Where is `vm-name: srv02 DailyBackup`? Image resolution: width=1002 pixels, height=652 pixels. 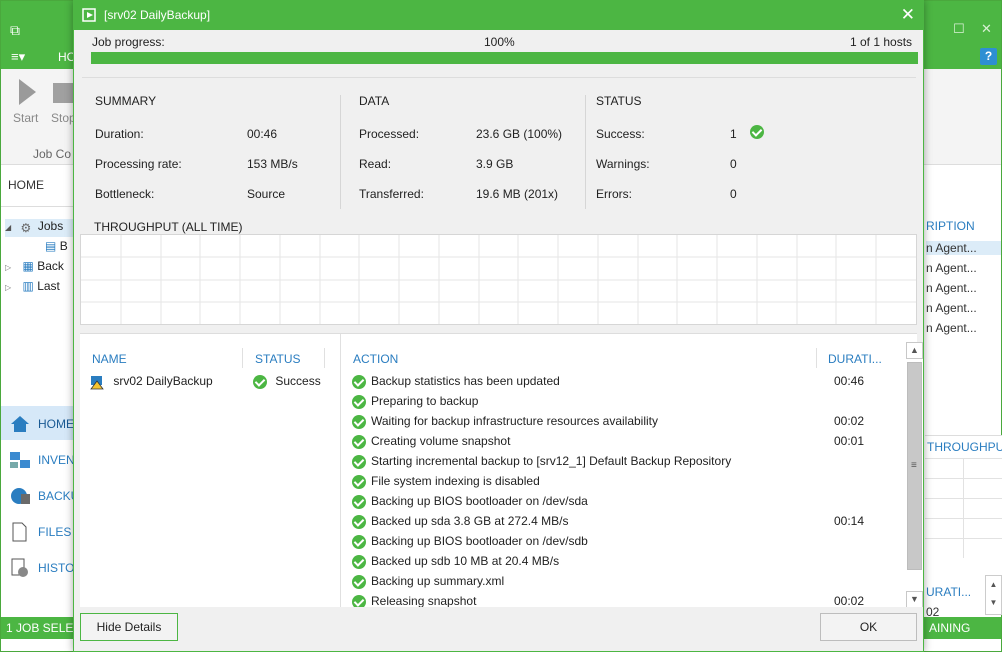 vm-name: srv02 DailyBackup is located at coordinates (163, 381).